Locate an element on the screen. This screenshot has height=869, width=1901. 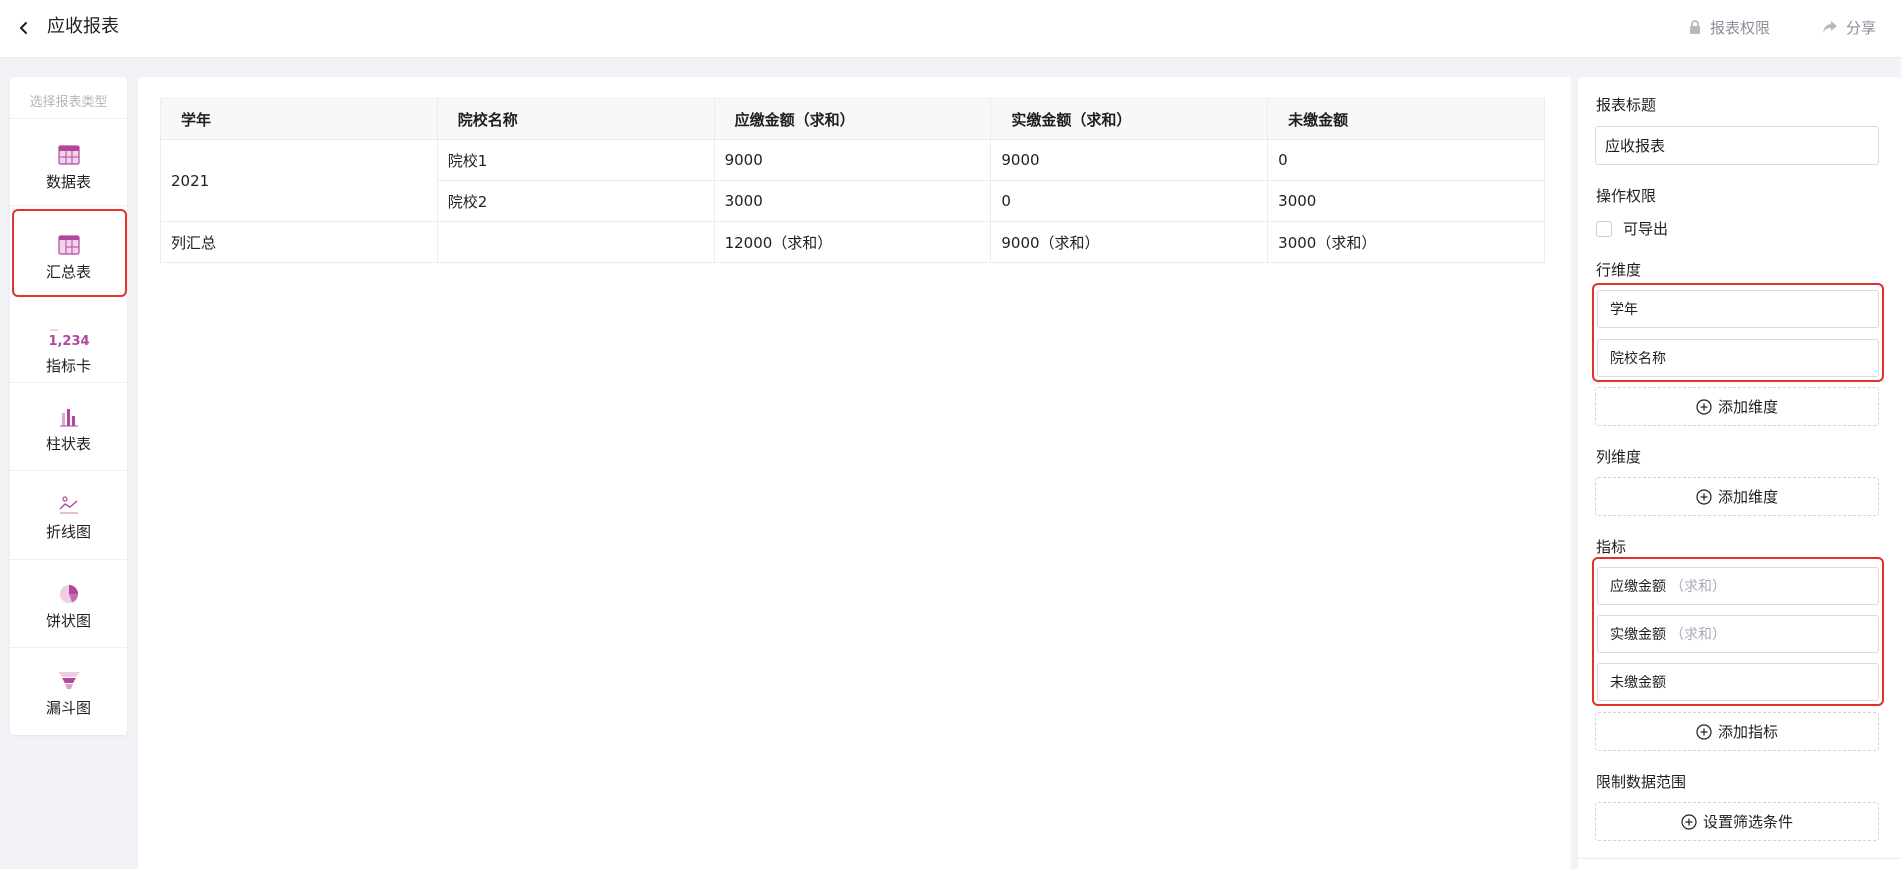
top-header: 应收报表 报表权限 分享 is located at coordinates (950, 29).